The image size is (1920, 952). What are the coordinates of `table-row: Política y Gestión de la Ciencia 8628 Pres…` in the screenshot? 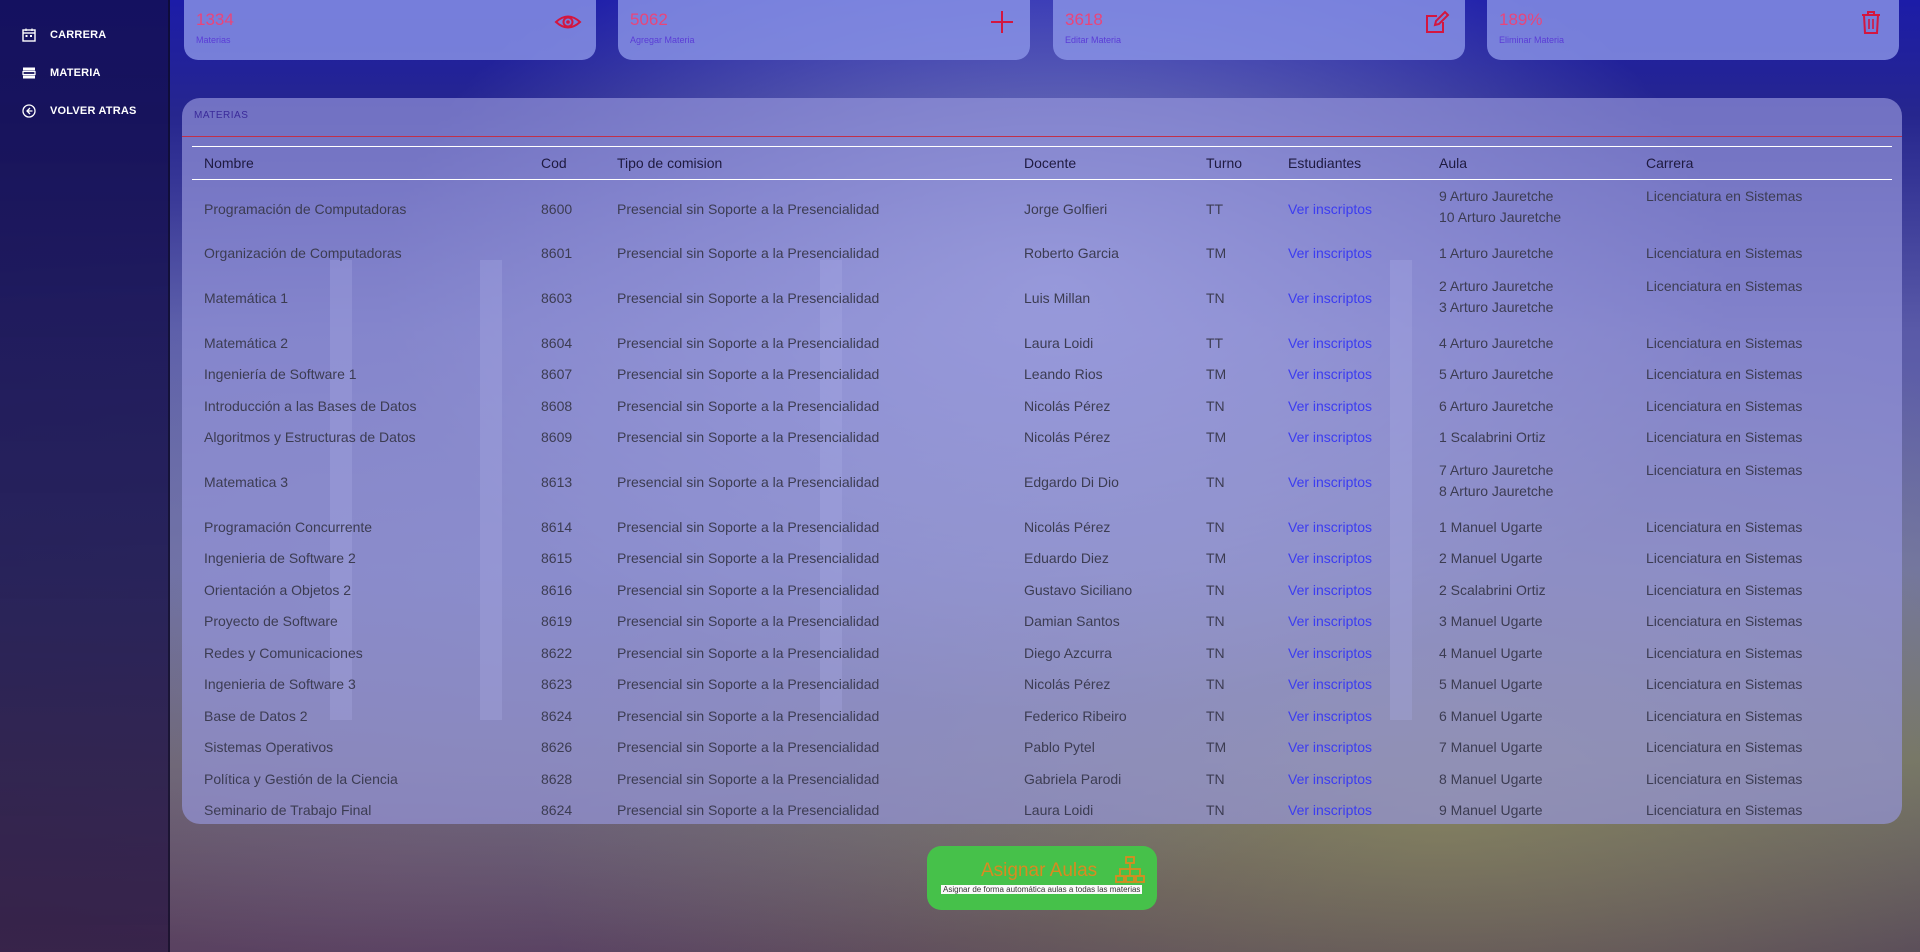 It's located at (1042, 780).